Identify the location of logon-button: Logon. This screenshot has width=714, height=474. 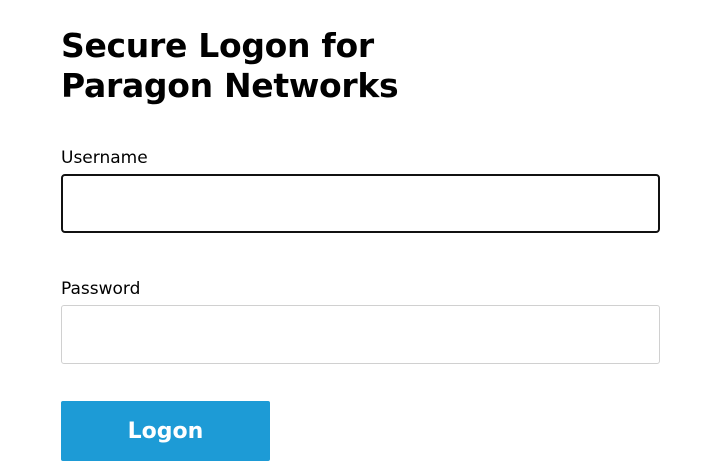
(165, 431).